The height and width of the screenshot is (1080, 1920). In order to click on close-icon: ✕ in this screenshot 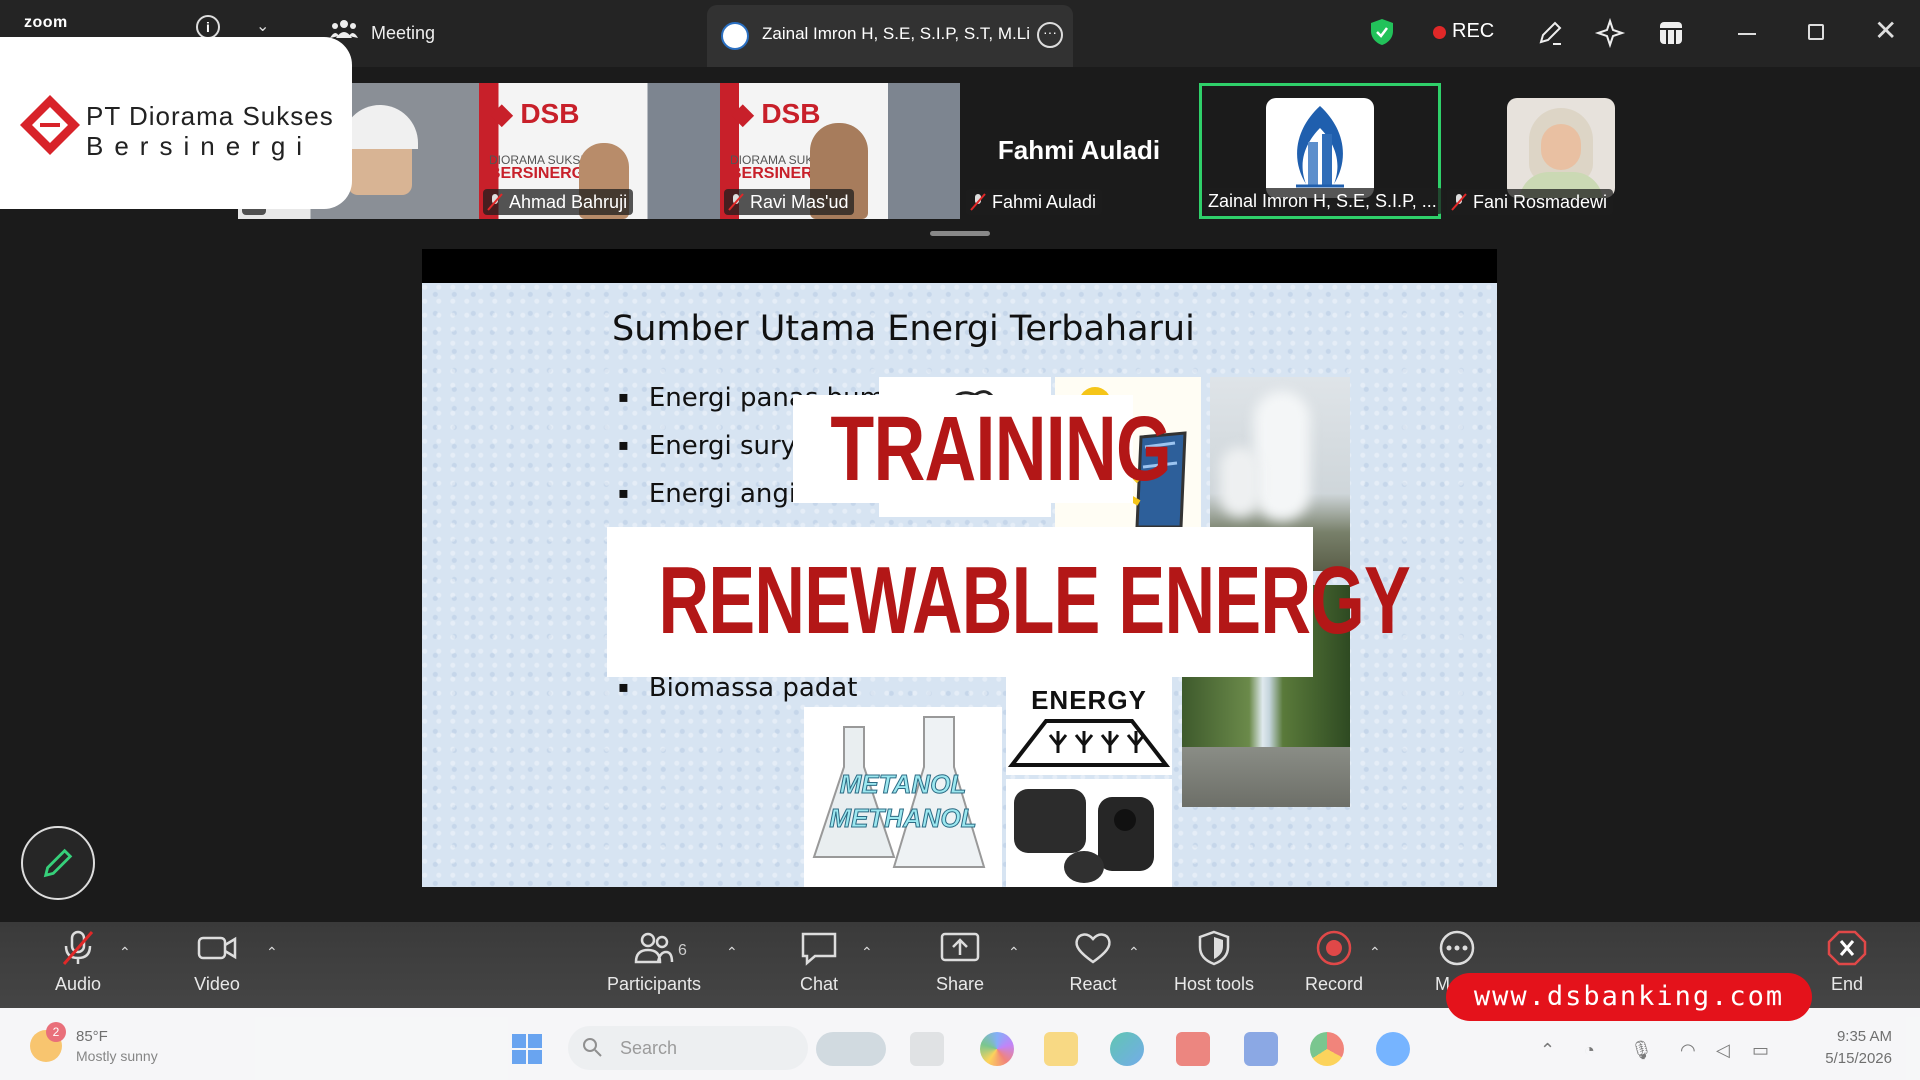, I will do `click(1885, 30)`.